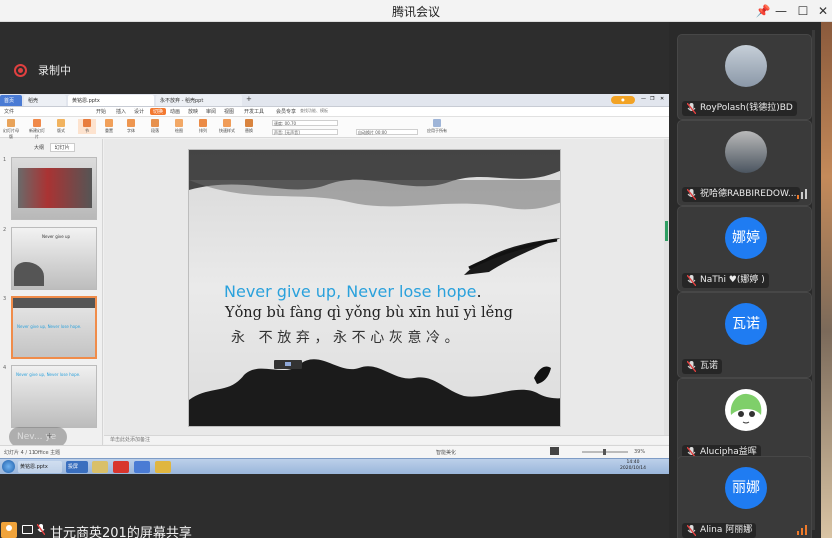 This screenshot has width=832, height=538. Describe the element at coordinates (101, 111) in the screenshot. I see `menu-home: 开始` at that location.